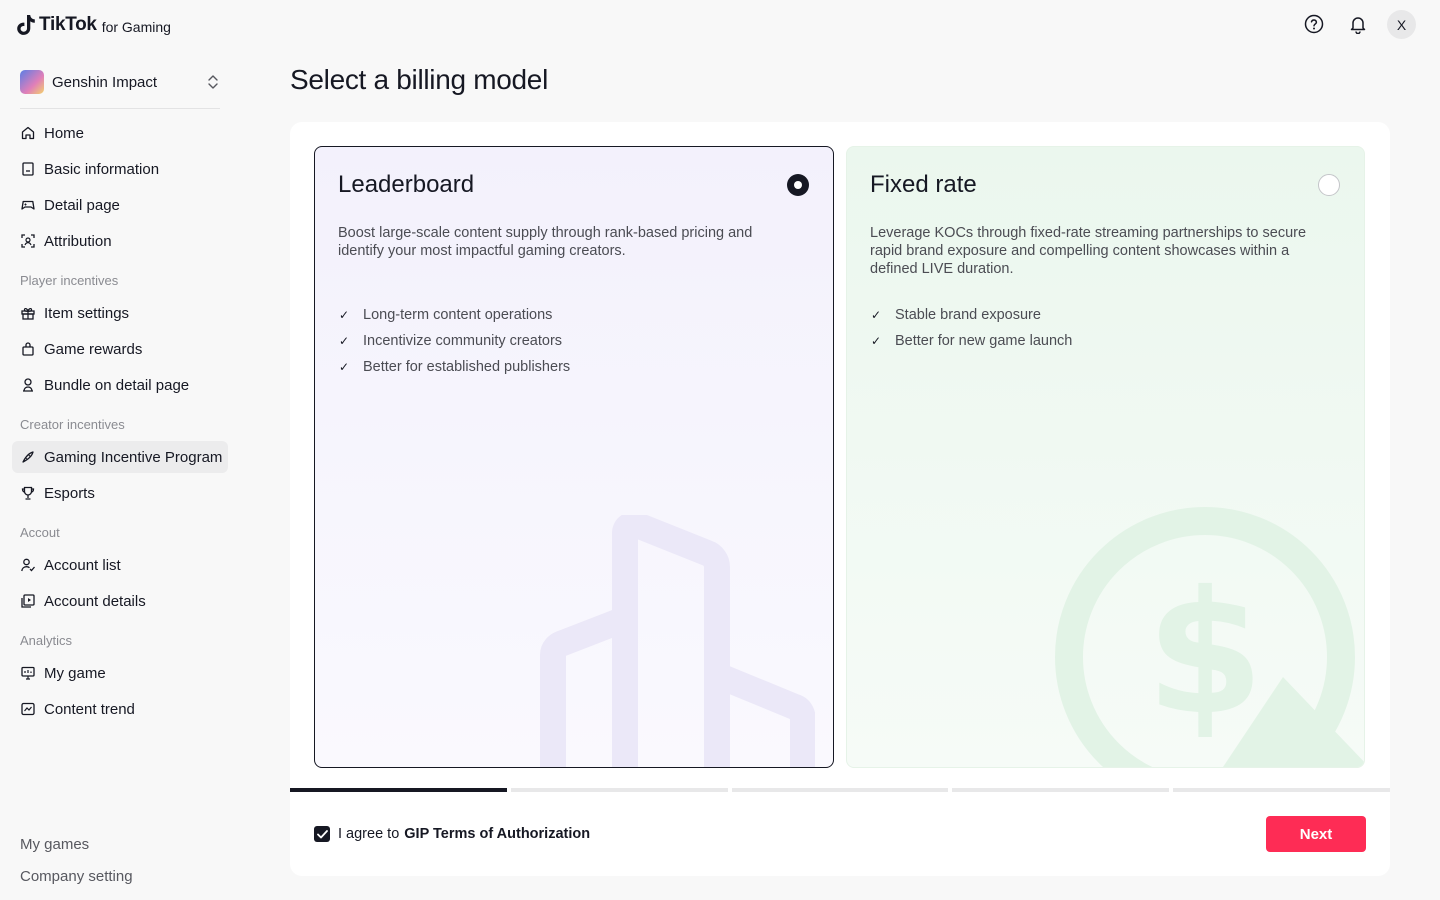  I want to click on user-avatar: X, so click(1401, 24).